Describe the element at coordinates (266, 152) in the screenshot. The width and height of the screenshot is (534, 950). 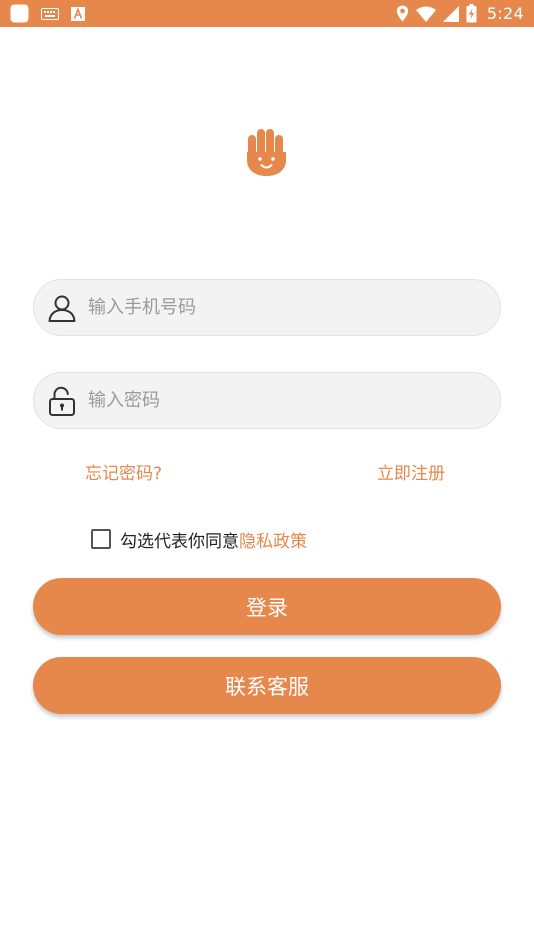
I see `hand-logo-icon` at that location.